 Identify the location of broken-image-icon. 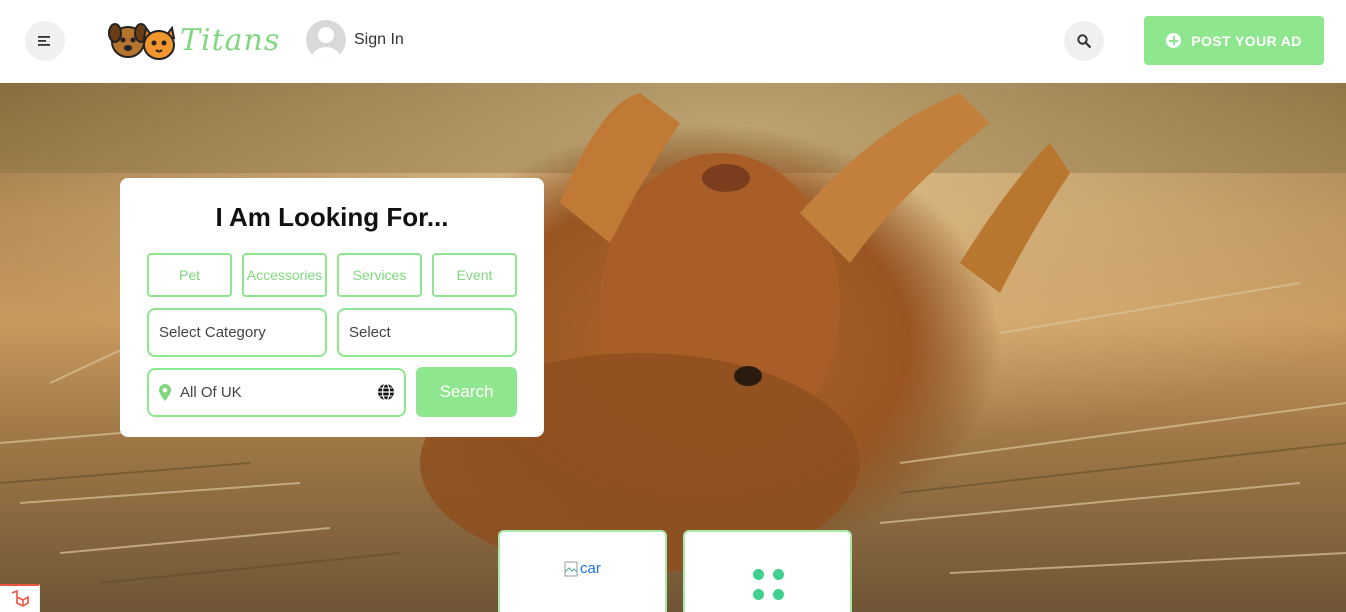
(571, 568).